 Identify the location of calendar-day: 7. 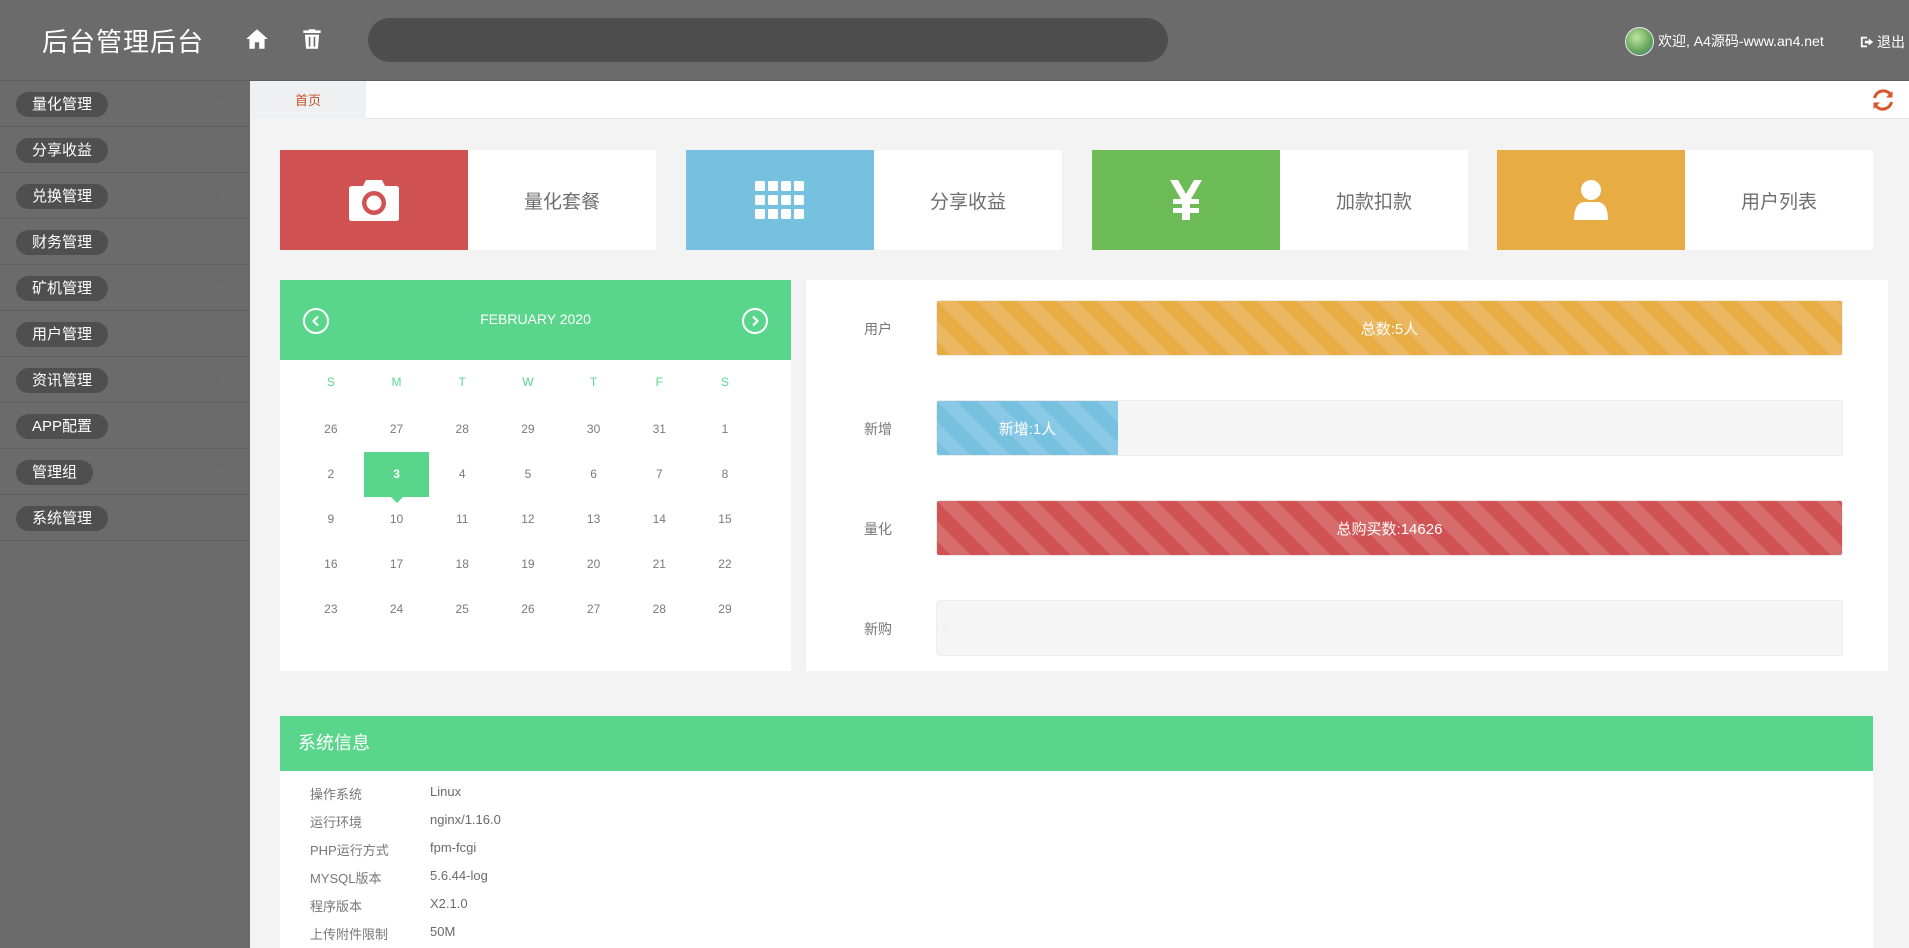
(659, 474).